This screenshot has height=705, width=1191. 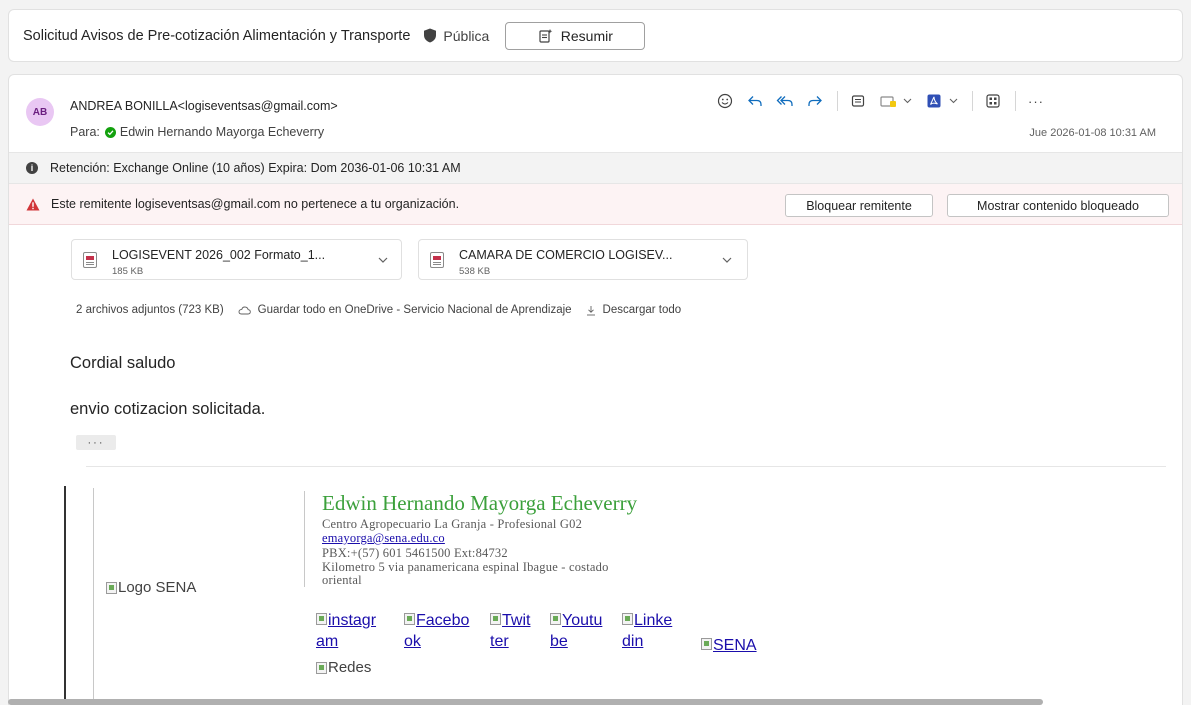 I want to click on signature-email-link: emayorga@sena.edu.co, so click(x=383, y=538).